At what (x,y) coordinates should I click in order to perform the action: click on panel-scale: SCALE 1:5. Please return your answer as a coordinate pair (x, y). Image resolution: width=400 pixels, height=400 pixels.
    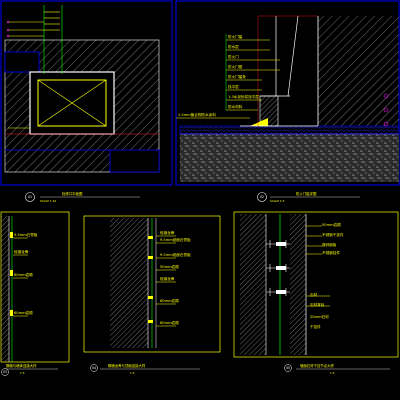
    Looking at the image, I should click on (277, 201).